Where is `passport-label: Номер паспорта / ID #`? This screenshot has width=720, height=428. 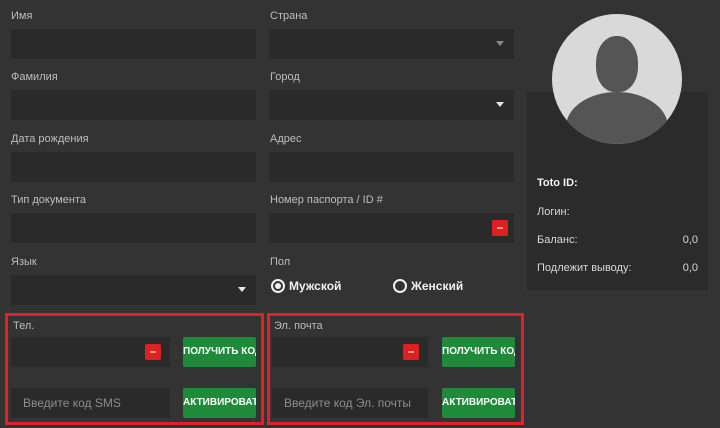 passport-label: Номер паспорта / ID # is located at coordinates (326, 200).